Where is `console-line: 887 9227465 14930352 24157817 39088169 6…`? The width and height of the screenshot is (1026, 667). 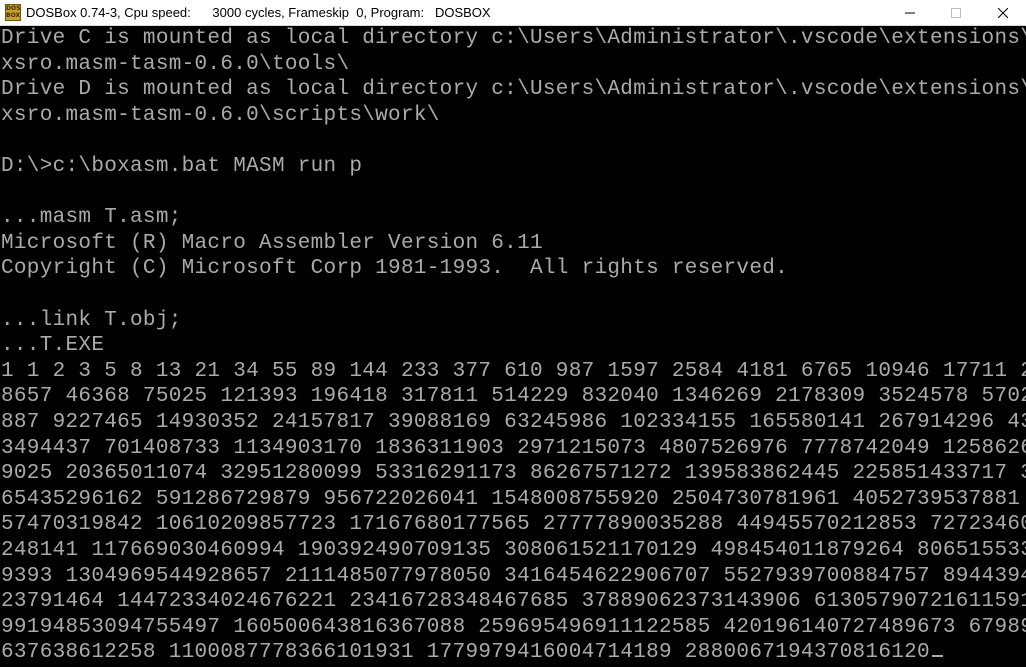 console-line: 887 9227465 14930352 24157817 39088169 6… is located at coordinates (513, 422).